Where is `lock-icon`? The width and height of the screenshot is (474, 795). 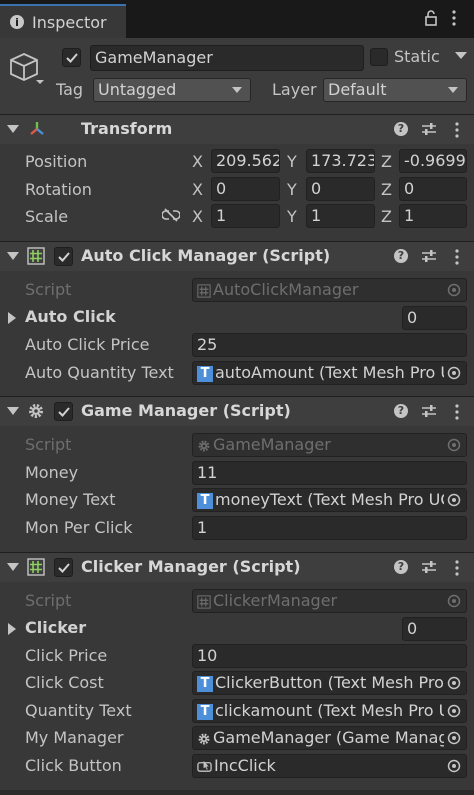
lock-icon is located at coordinates (431, 18).